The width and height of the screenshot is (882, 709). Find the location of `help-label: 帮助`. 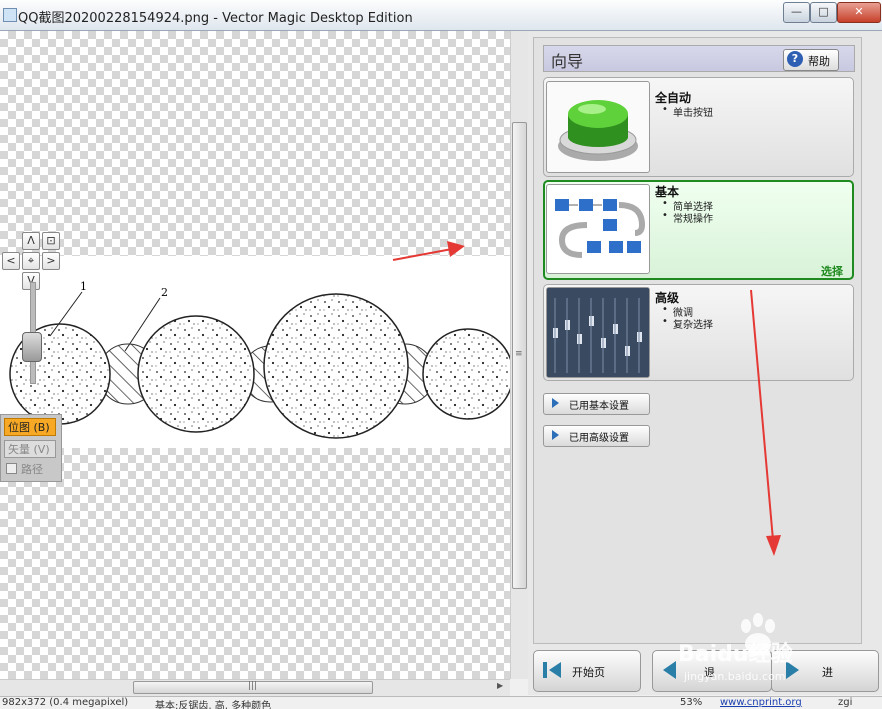

help-label: 帮助 is located at coordinates (819, 61).